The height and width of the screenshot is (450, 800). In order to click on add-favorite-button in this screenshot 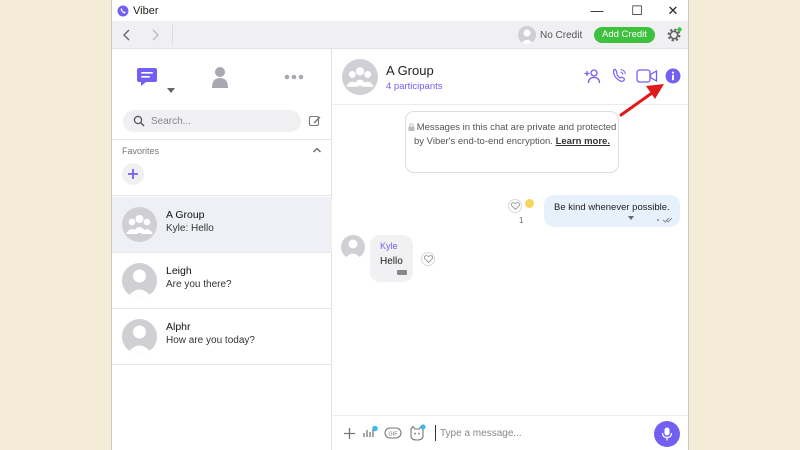, I will do `click(133, 174)`.